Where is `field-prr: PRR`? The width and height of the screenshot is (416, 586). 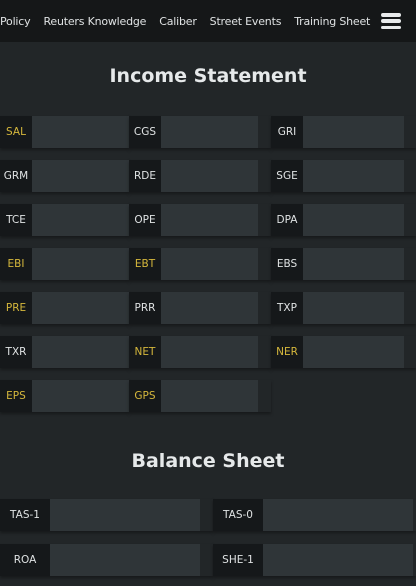
field-prr: PRR is located at coordinates (200, 308).